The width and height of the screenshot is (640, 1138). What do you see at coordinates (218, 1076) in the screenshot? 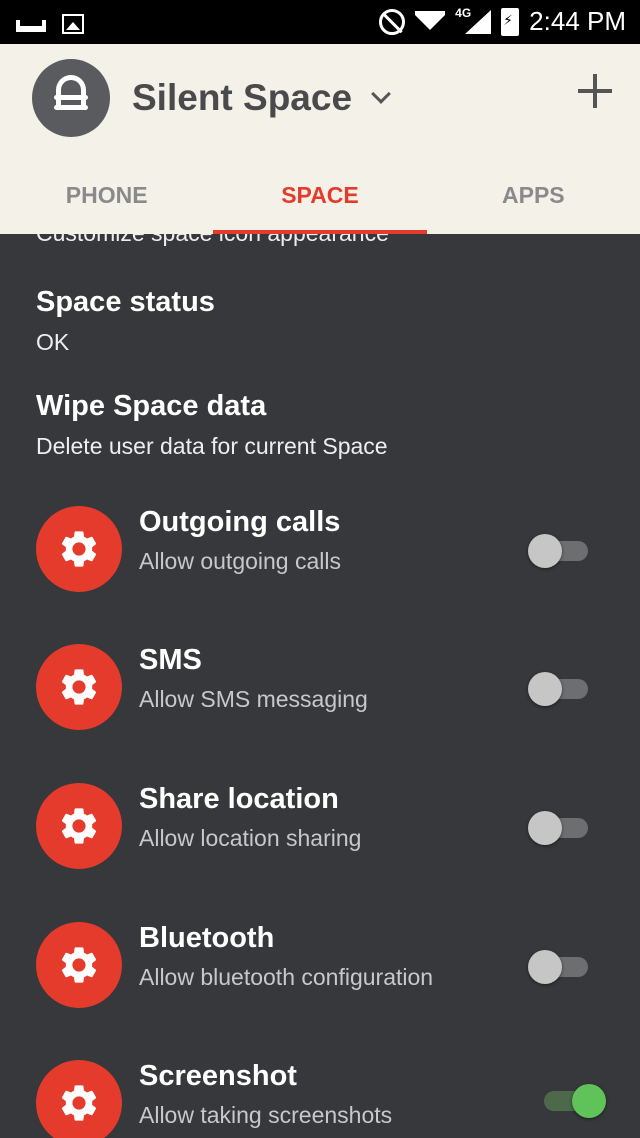
I see `row-title: Screenshot` at bounding box center [218, 1076].